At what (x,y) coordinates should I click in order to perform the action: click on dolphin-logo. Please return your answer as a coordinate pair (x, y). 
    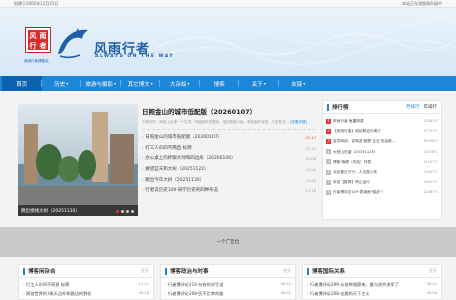
    Looking at the image, I should click on (73, 43).